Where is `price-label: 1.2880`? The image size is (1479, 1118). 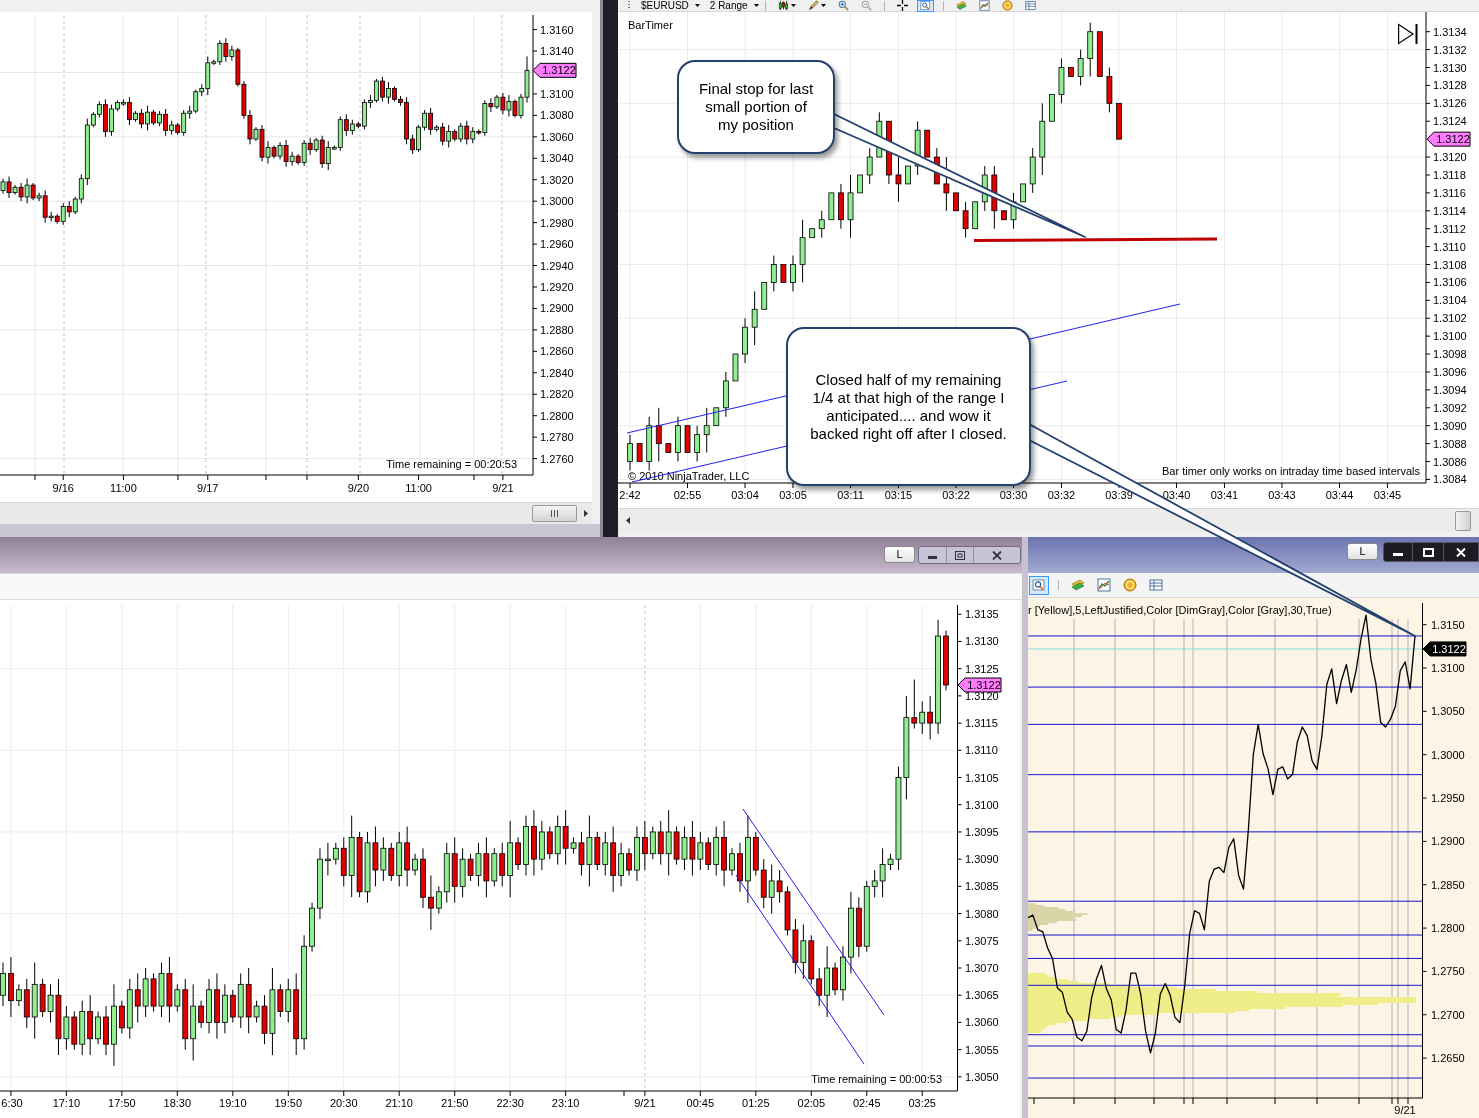
price-label: 1.2880 is located at coordinates (557, 329).